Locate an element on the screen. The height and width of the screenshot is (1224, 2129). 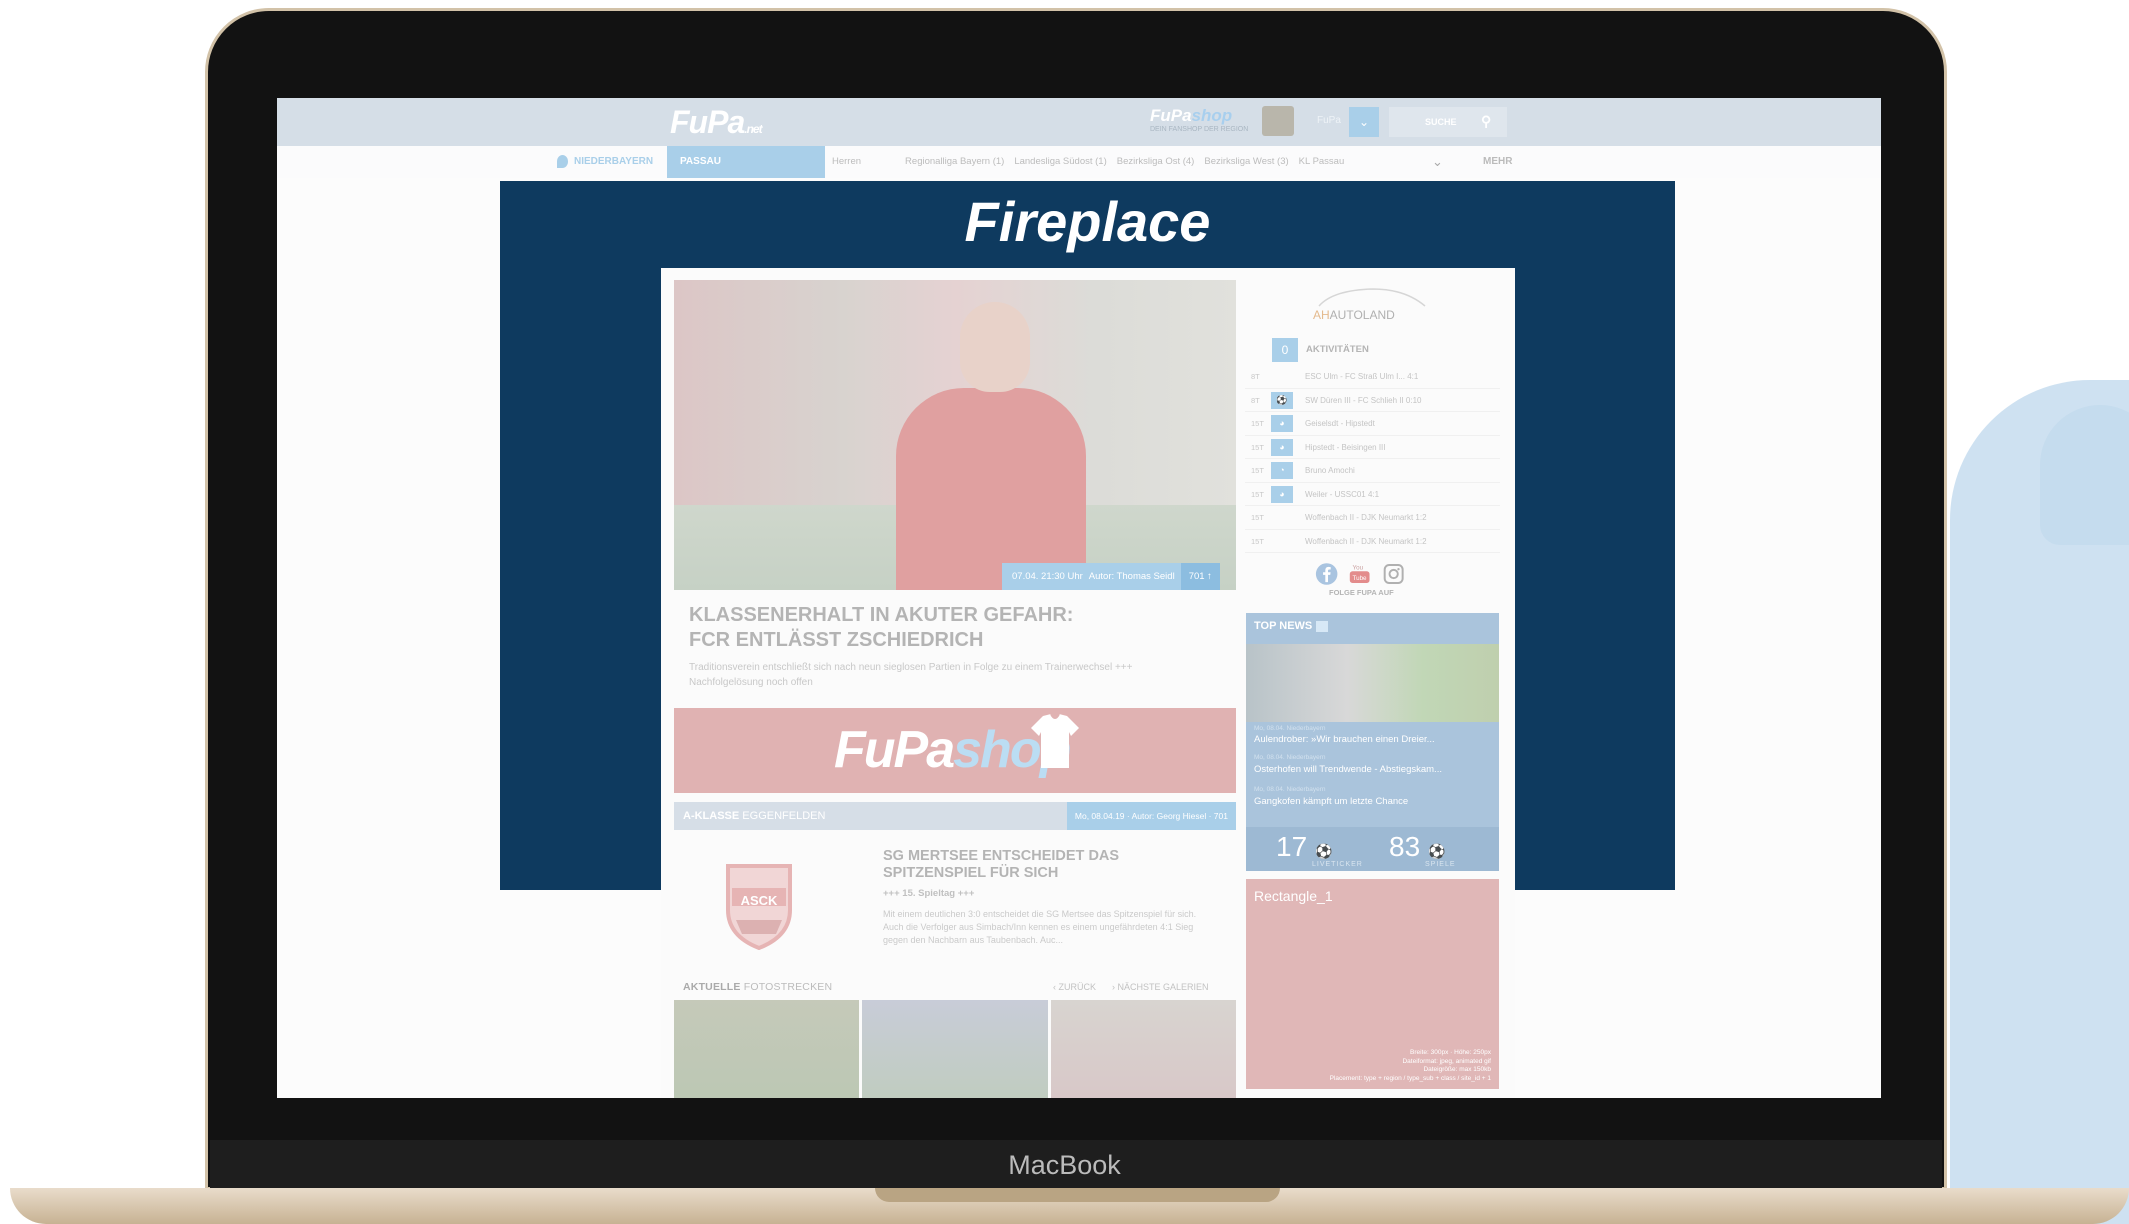
gallery-back-button: ‹ ZURÜCK is located at coordinates (1074, 987).